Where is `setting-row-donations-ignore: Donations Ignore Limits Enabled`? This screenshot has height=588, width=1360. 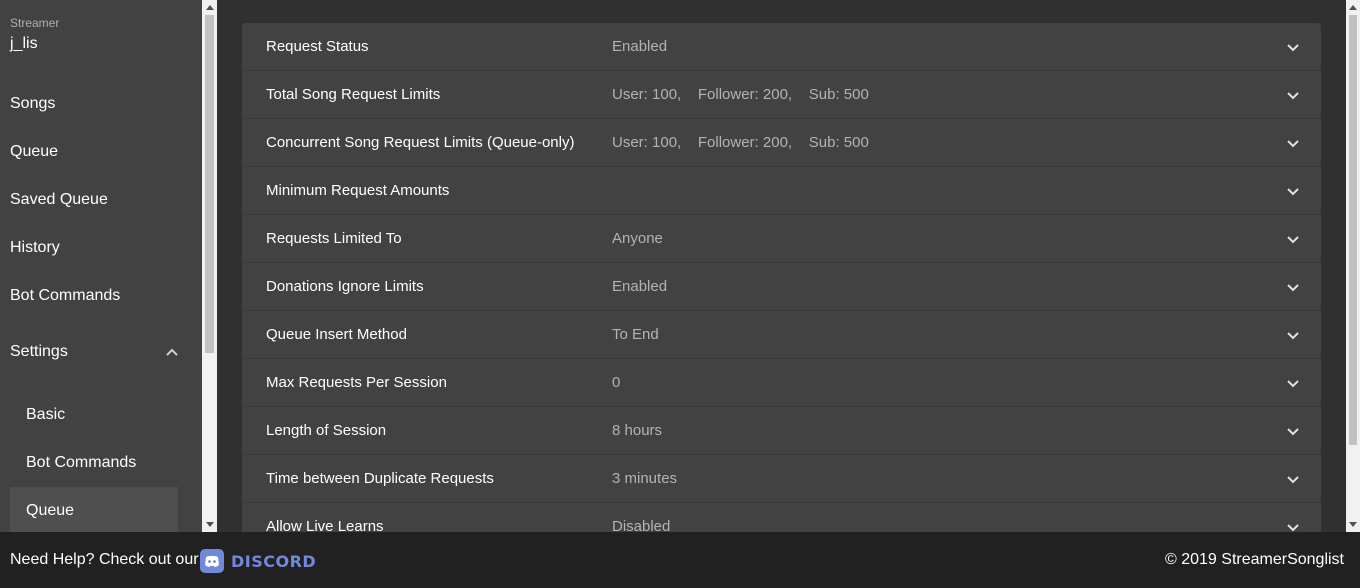 setting-row-donations-ignore: Donations Ignore Limits Enabled is located at coordinates (781, 287).